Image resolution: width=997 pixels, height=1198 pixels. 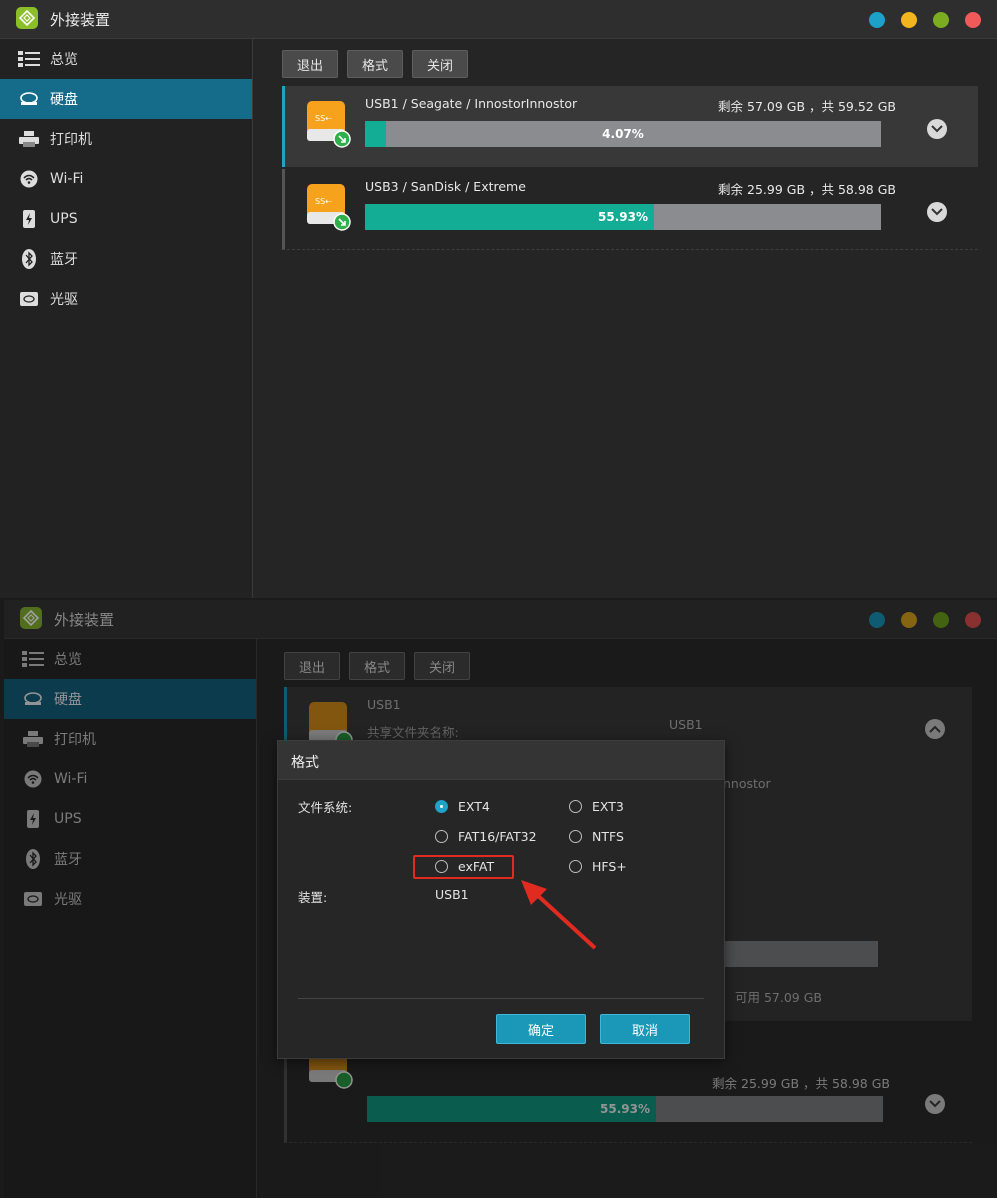 I want to click on cancel-button: 取消, so click(x=645, y=1029).